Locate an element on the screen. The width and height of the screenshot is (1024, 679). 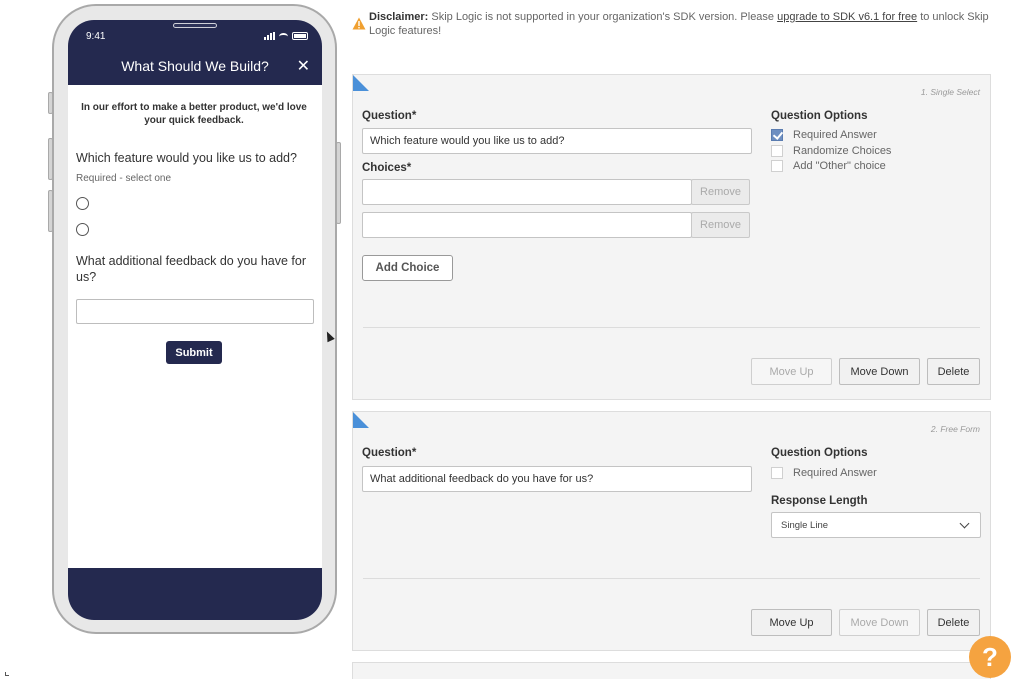
warning-icon is located at coordinates (359, 23).